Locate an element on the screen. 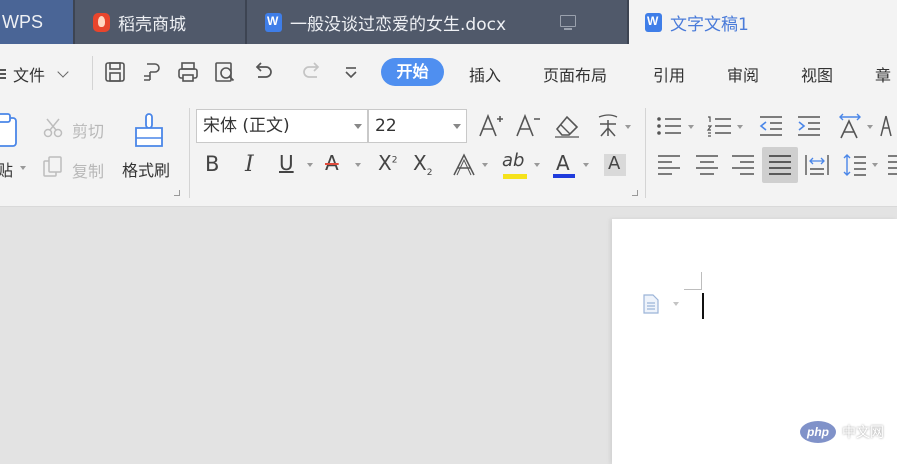  distributed-align-icon is located at coordinates (817, 165).